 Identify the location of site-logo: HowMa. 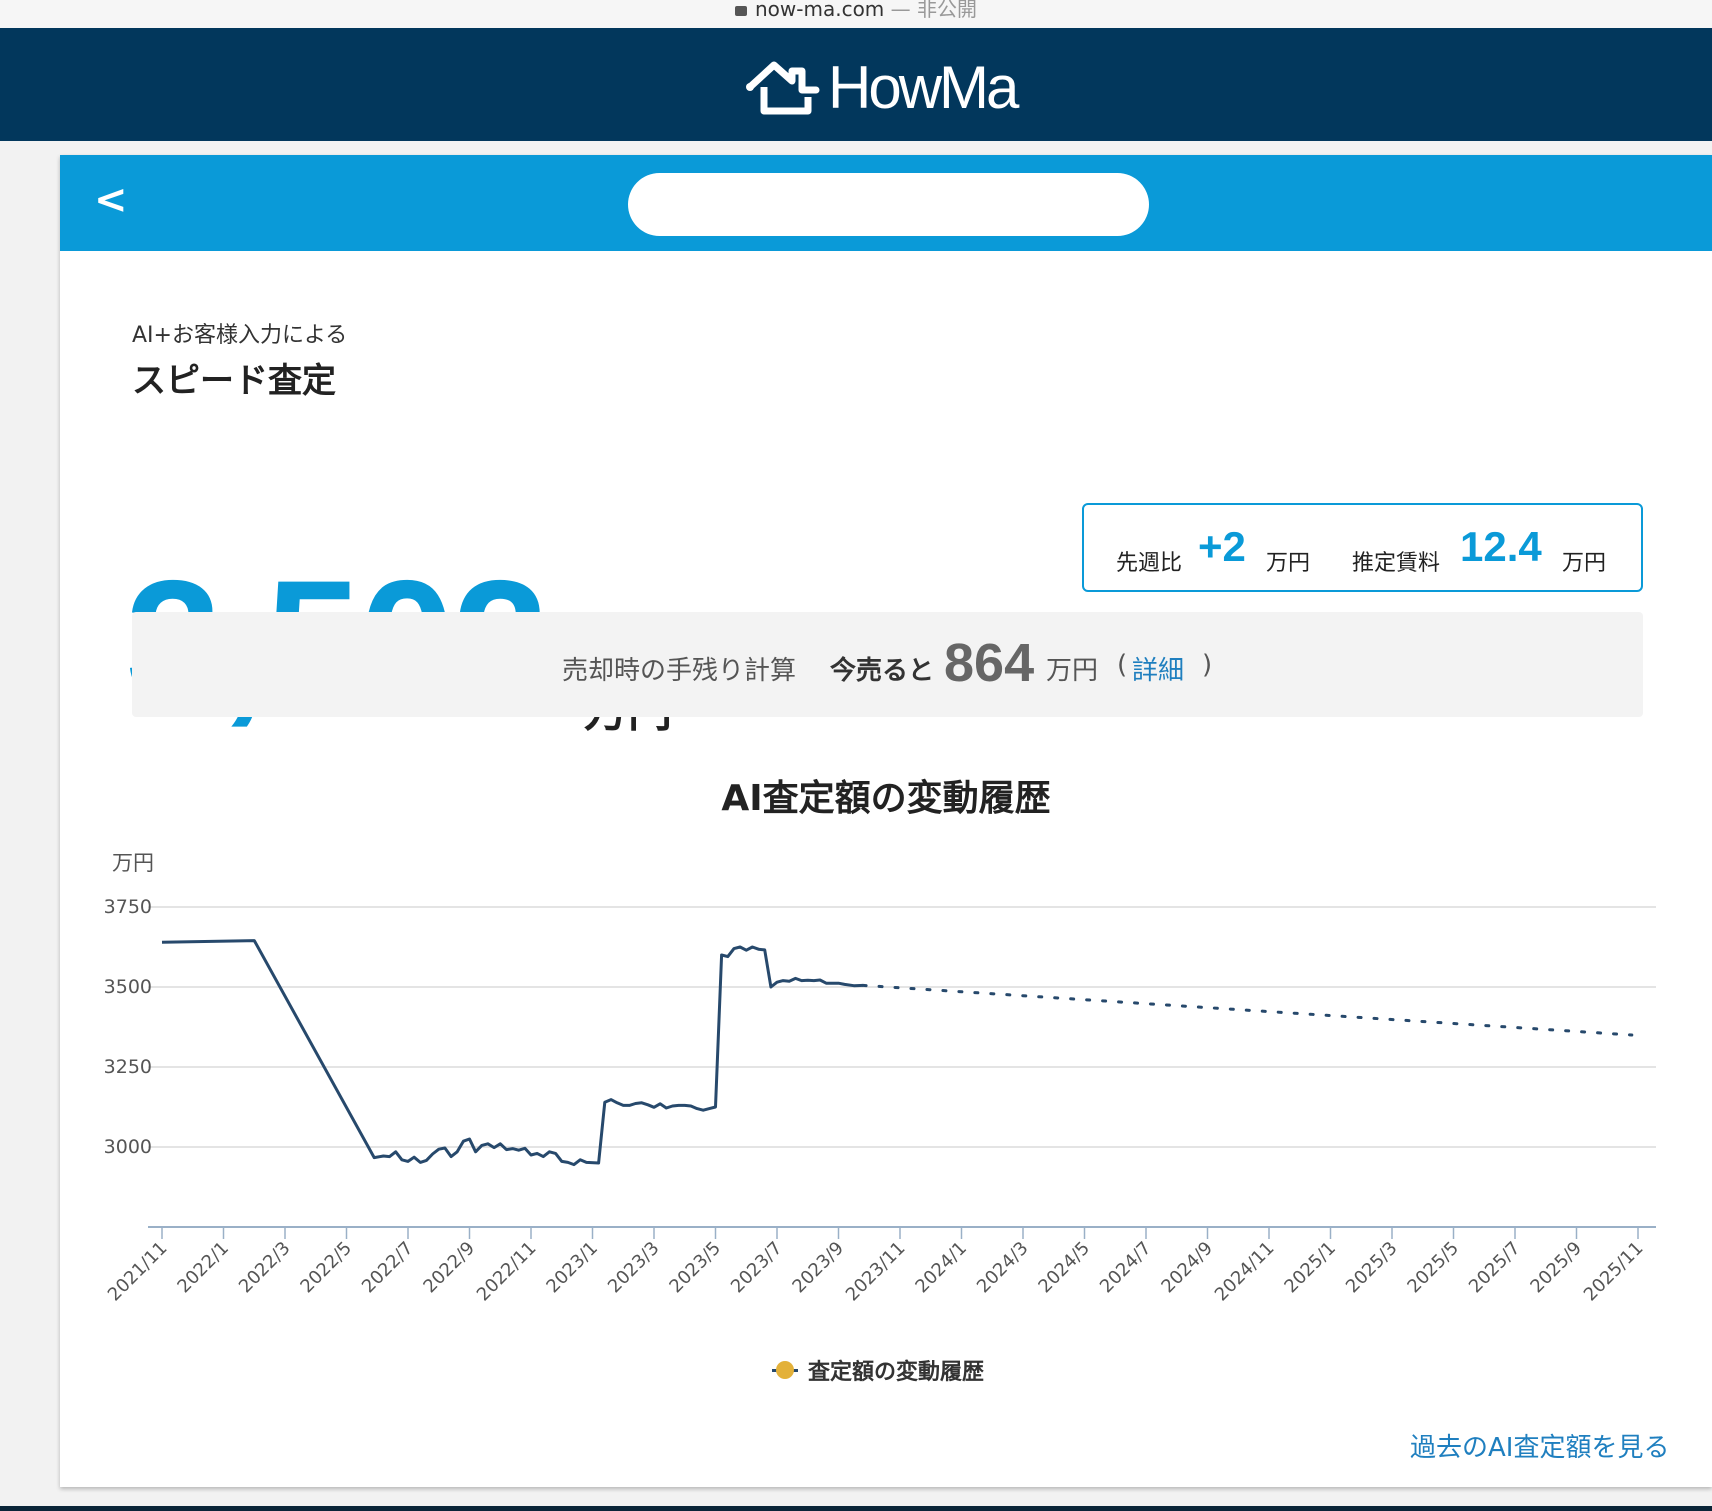
(881, 87).